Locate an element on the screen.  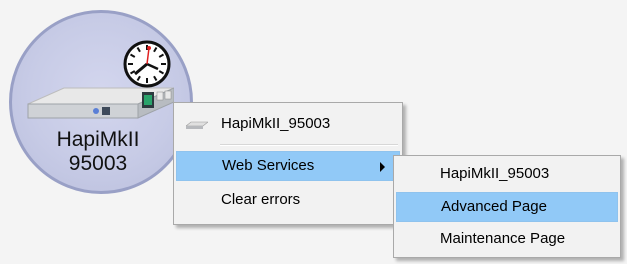
menu-item-clear-errors: Clear errors is located at coordinates (288, 200).